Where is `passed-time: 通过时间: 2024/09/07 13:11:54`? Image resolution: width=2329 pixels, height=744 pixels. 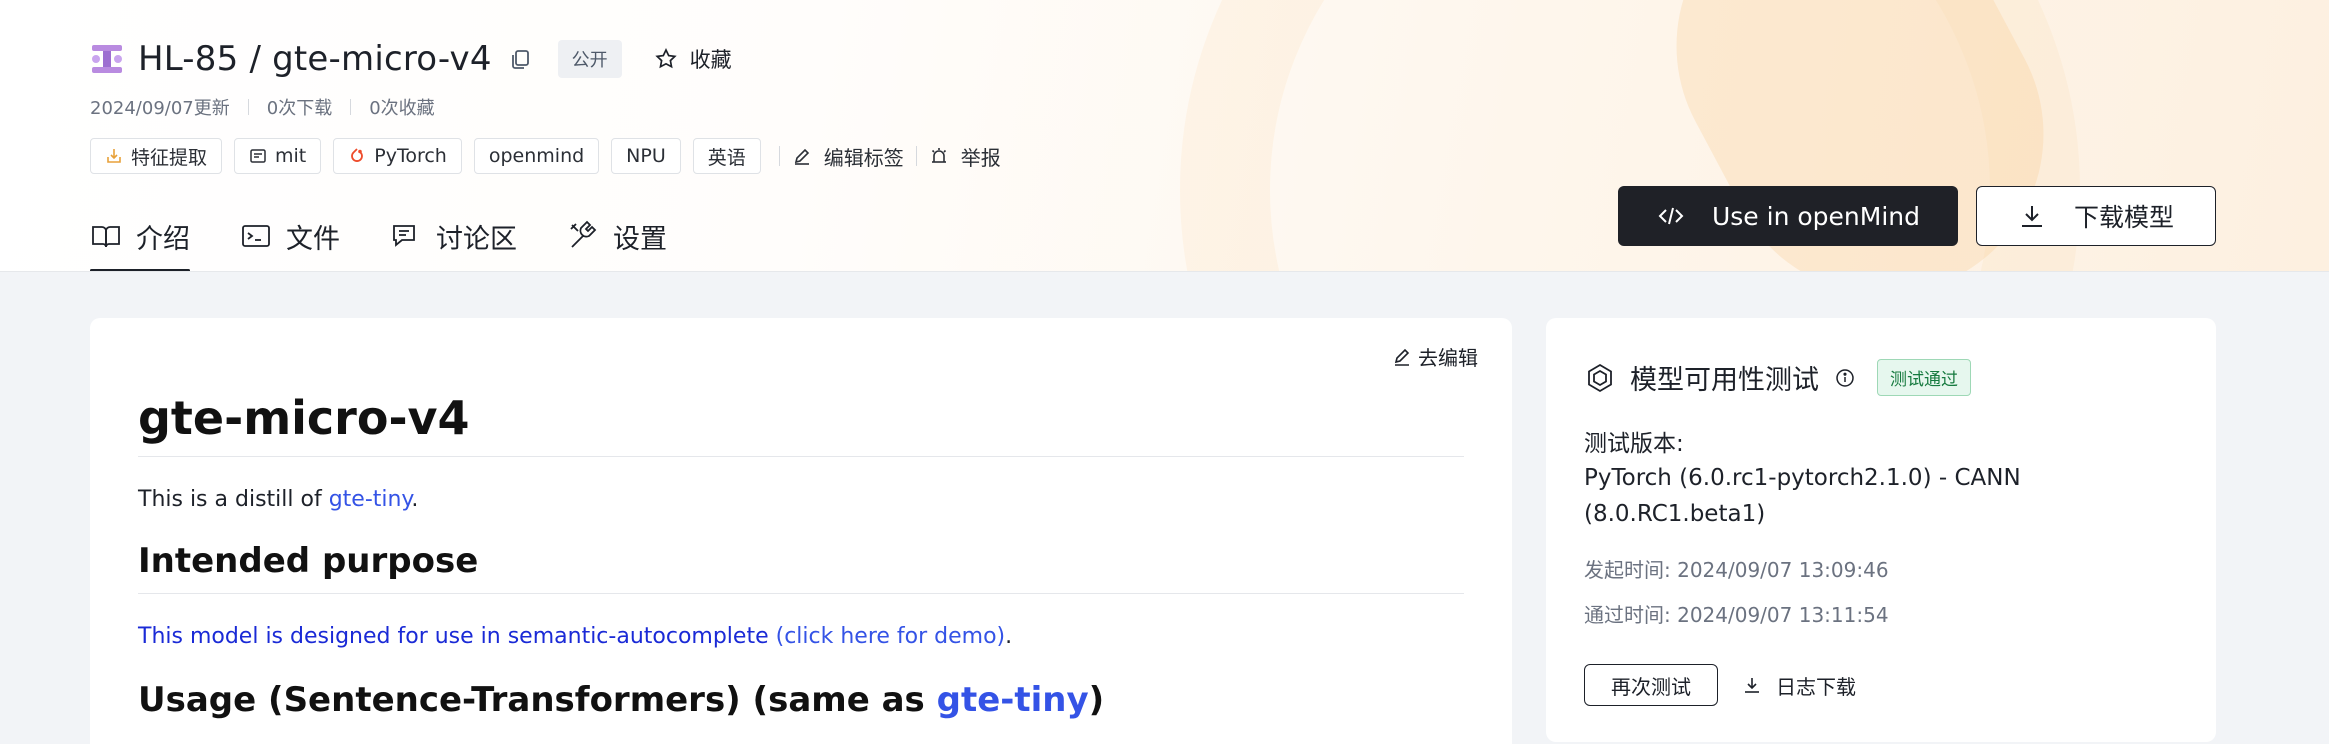 passed-time: 通过时间: 2024/09/07 13:11:54 is located at coordinates (1736, 615).